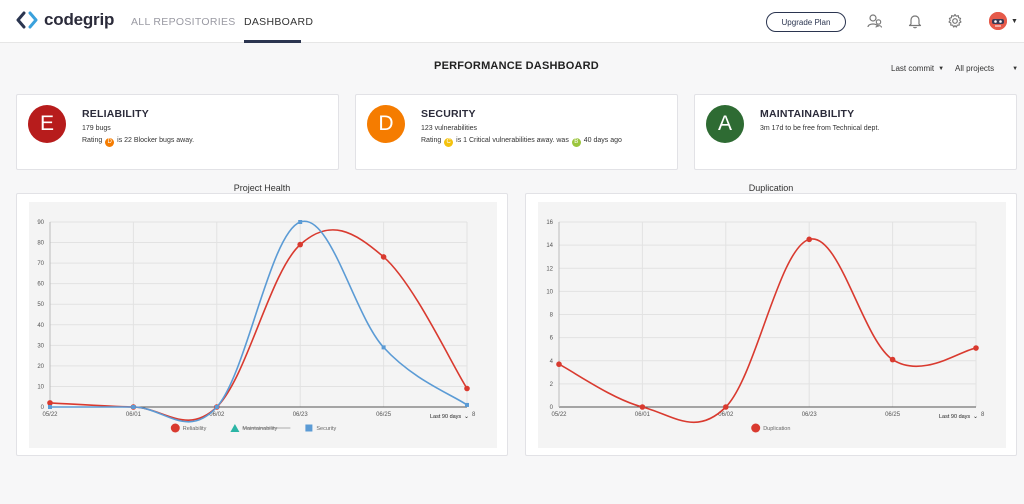 The width and height of the screenshot is (1024, 504). Describe the element at coordinates (449, 142) in the screenshot. I see `rating-badge: C` at that location.